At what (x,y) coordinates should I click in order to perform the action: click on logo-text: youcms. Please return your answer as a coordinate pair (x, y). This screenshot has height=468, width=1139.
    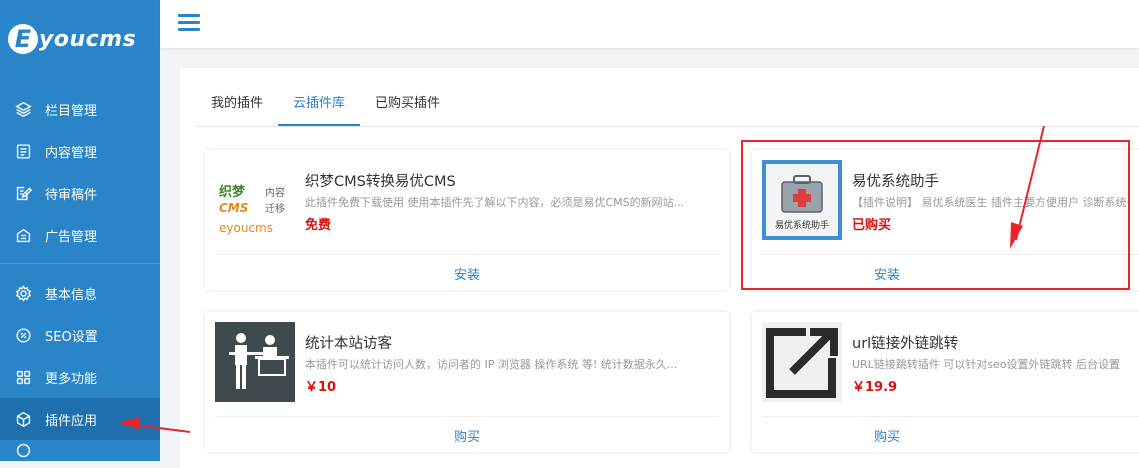
    Looking at the image, I should click on (88, 39).